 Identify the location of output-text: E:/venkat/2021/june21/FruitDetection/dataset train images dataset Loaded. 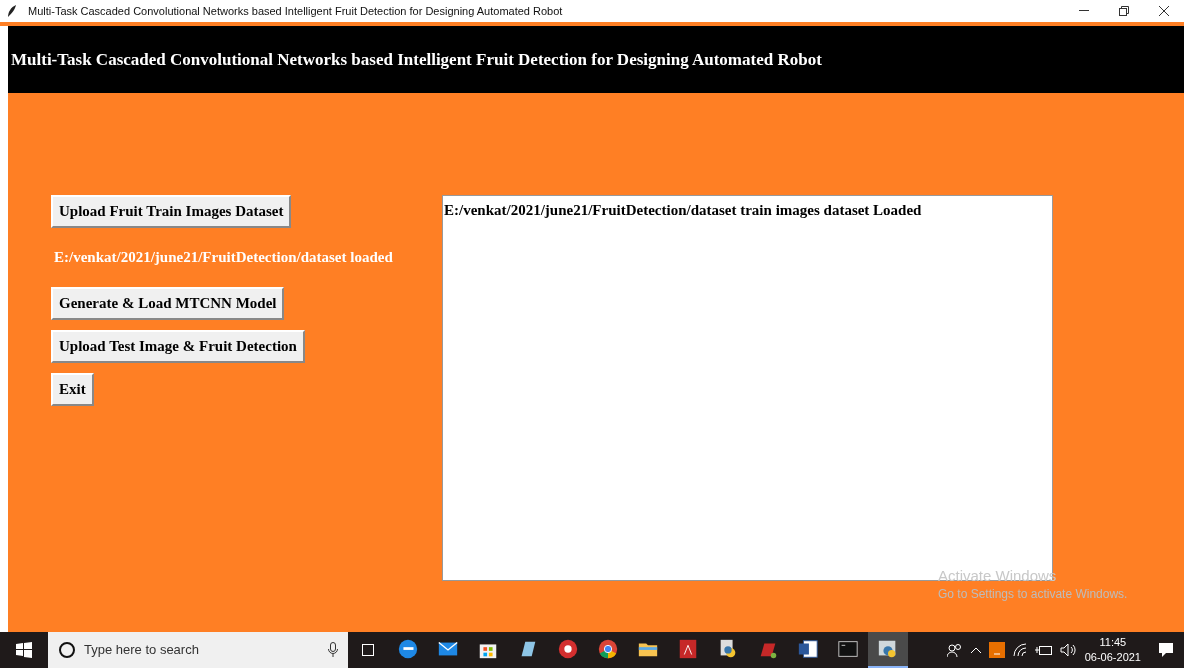
(683, 210).